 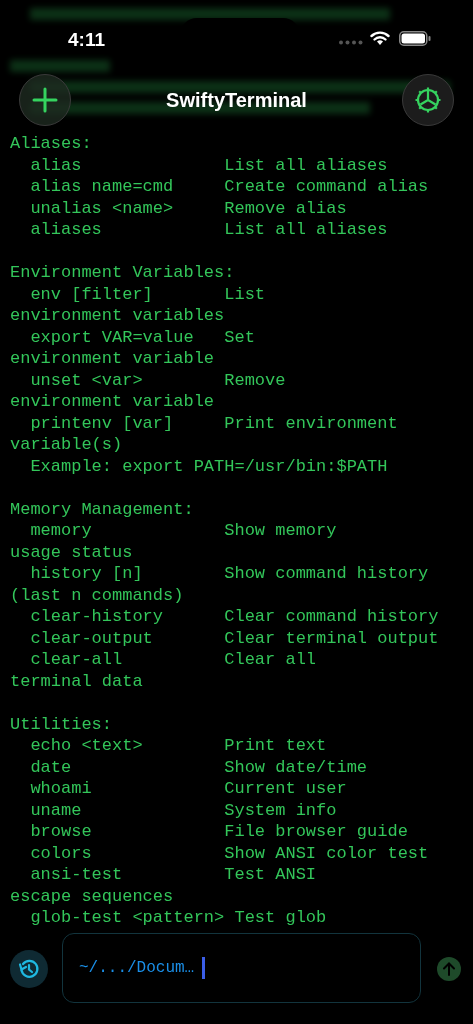 What do you see at coordinates (178, 746) in the screenshot?
I see `terminal-line: echo <text> Print text` at bounding box center [178, 746].